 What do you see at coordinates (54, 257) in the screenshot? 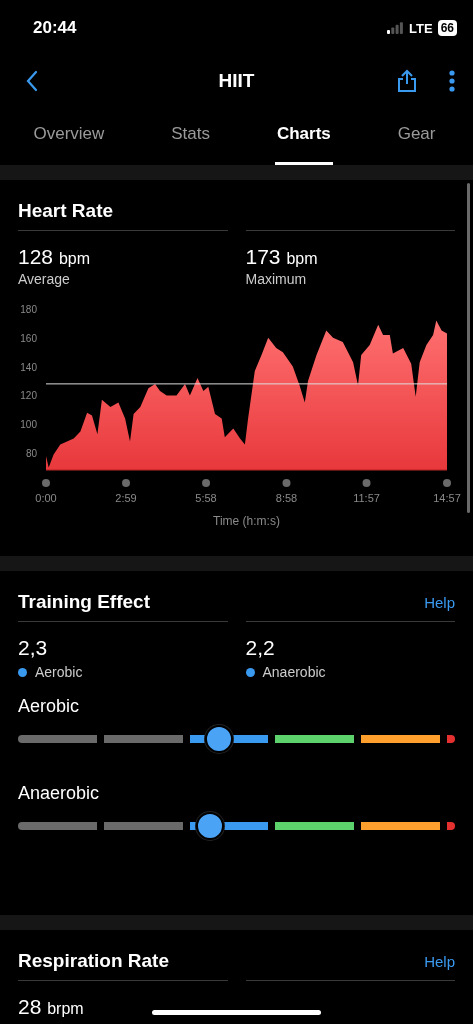
I see `stat-value: 128 bpm` at bounding box center [54, 257].